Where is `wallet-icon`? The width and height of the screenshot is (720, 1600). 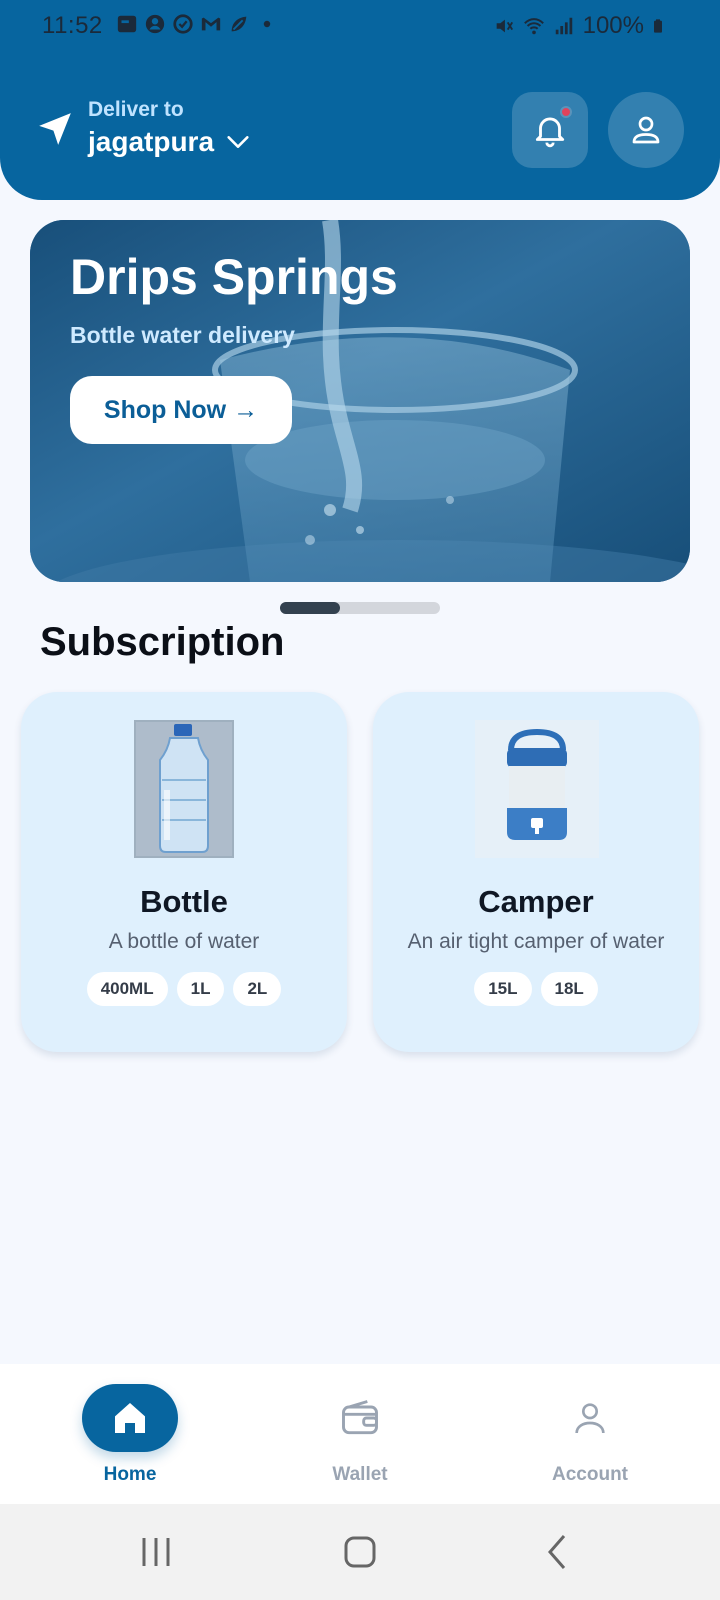
wallet-icon is located at coordinates (360, 1417).